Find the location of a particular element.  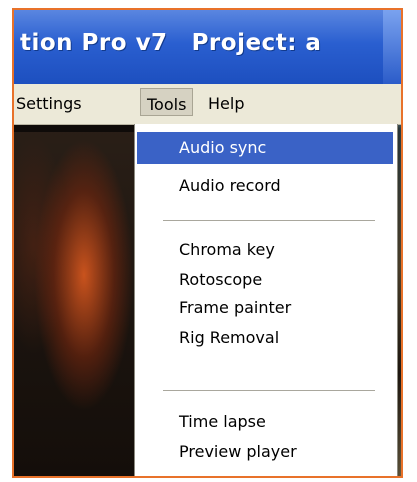

menu-item-label: Chroma key is located at coordinates (227, 249).